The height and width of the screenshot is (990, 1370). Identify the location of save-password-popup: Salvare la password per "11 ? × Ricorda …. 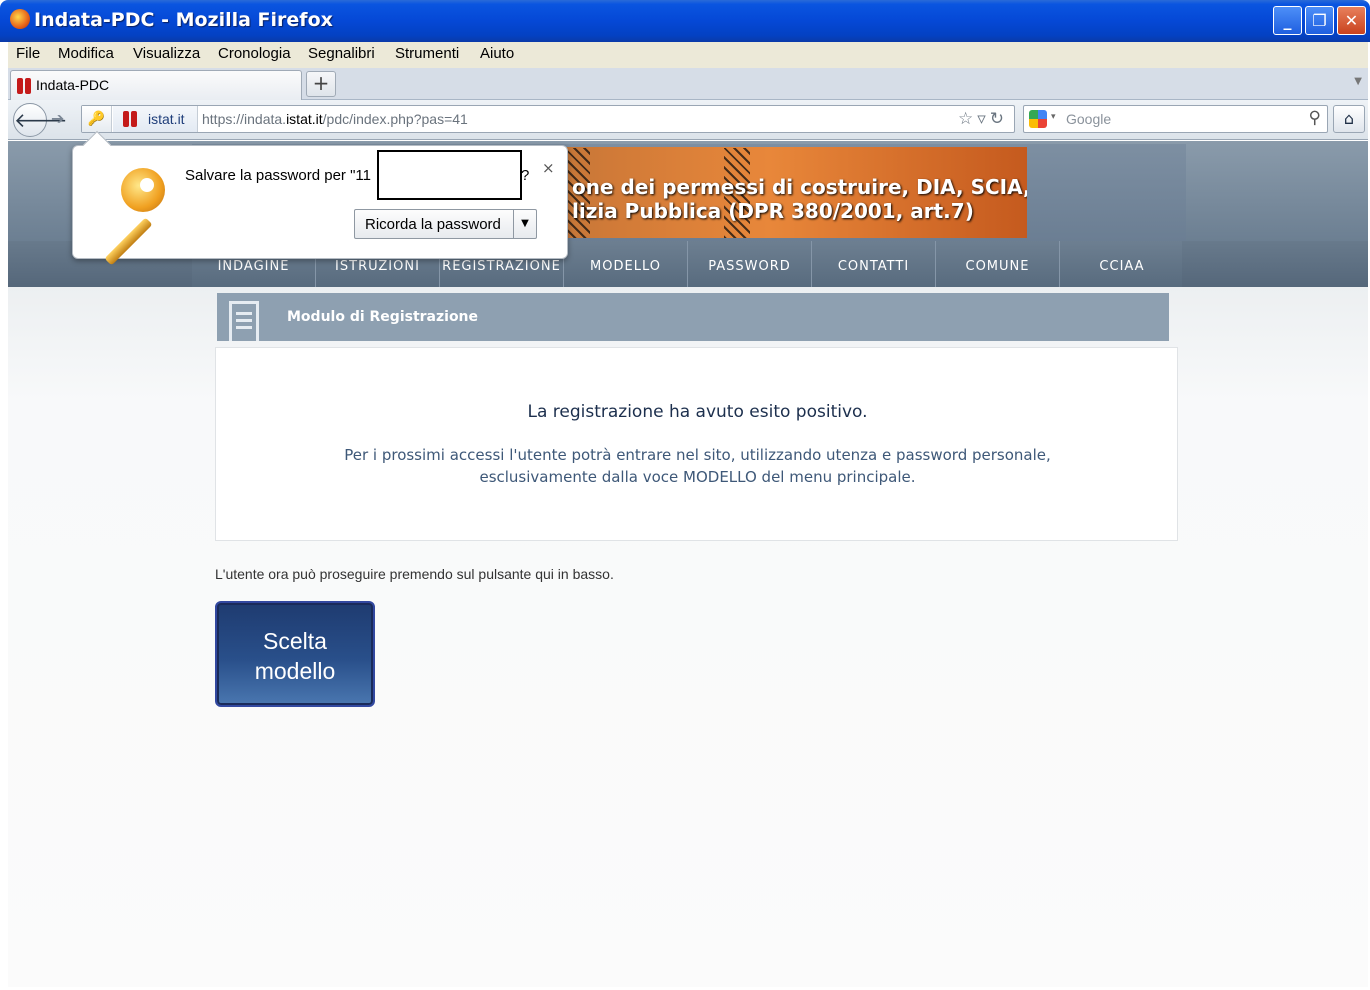
(320, 198).